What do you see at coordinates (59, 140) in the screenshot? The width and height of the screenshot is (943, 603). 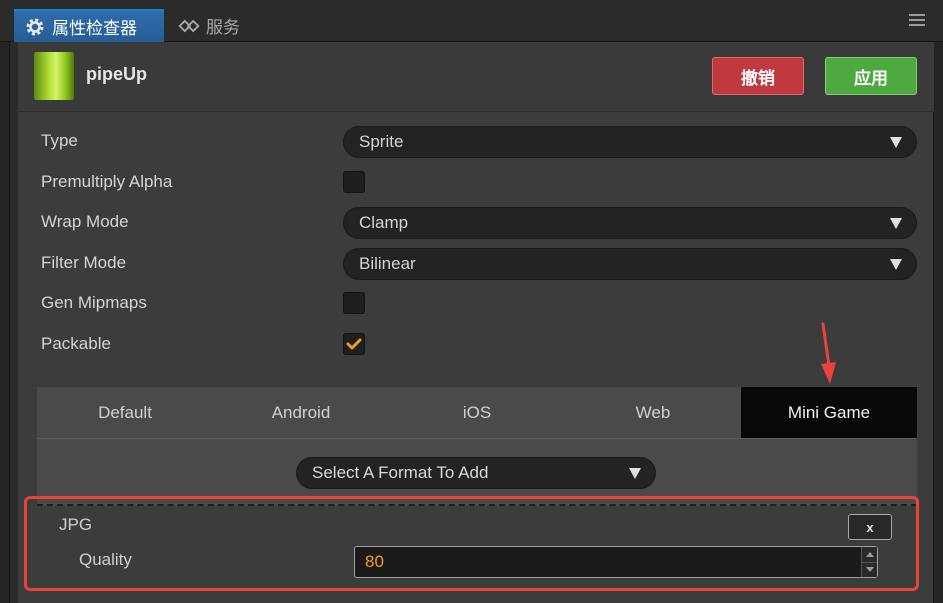 I see `type-label: Type` at bounding box center [59, 140].